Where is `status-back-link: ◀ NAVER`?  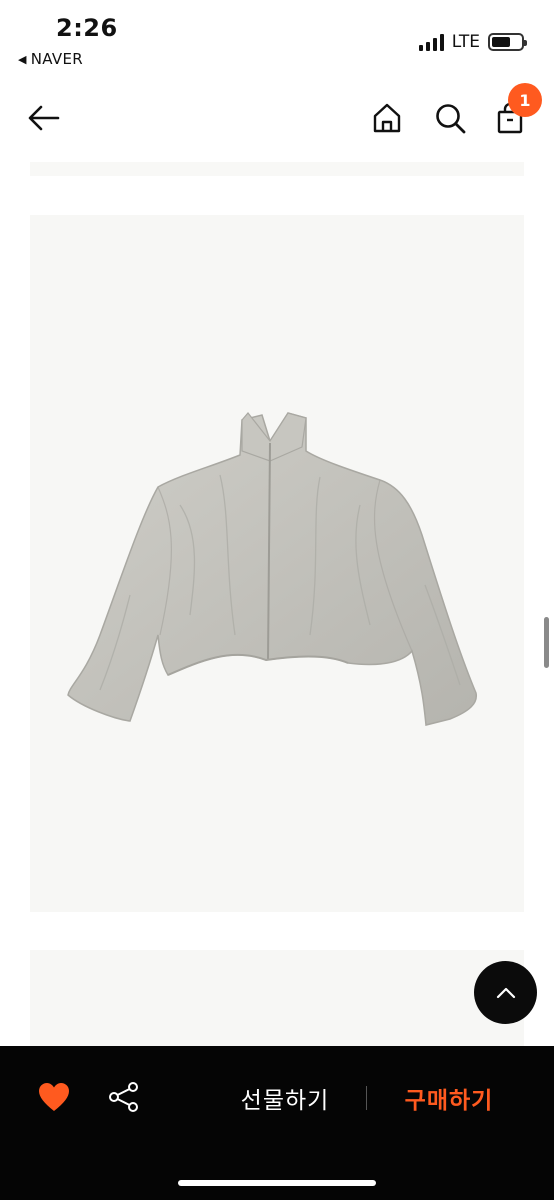
status-back-link: ◀ NAVER is located at coordinates (50, 59).